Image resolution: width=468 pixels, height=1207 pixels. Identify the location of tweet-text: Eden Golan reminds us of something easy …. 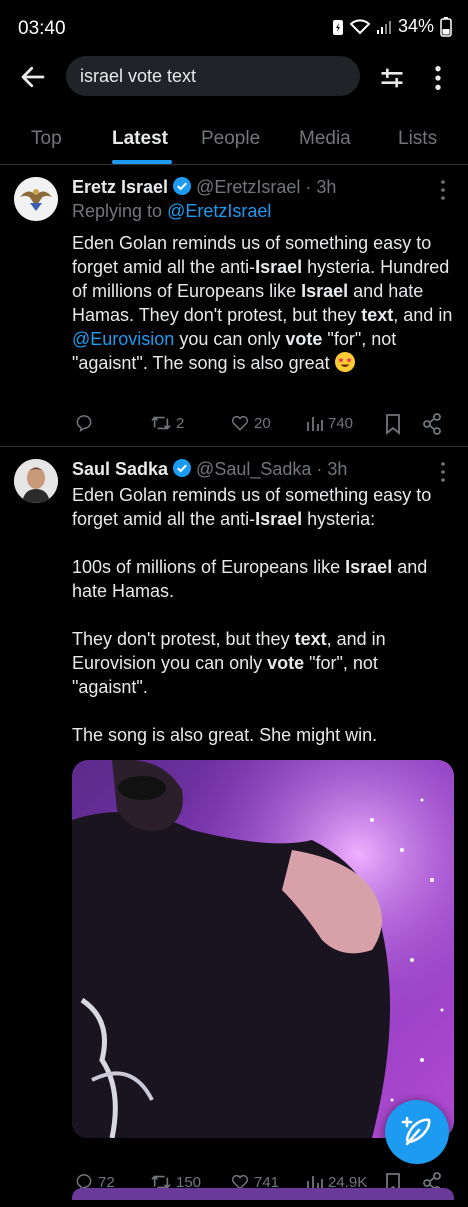
(263, 303).